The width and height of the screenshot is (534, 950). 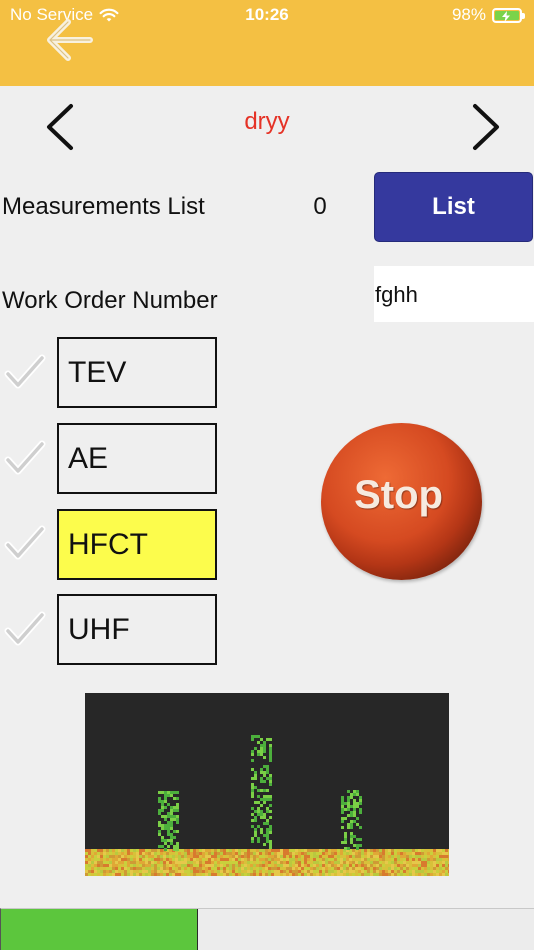 I want to click on work-order-input: fghh, so click(x=454, y=294).